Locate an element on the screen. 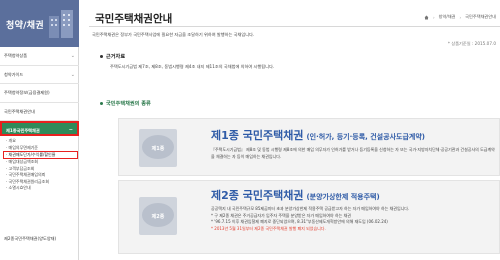  sidebar-item-subscription-info: 주택청약정보(금융결제원) is located at coordinates (39, 93).